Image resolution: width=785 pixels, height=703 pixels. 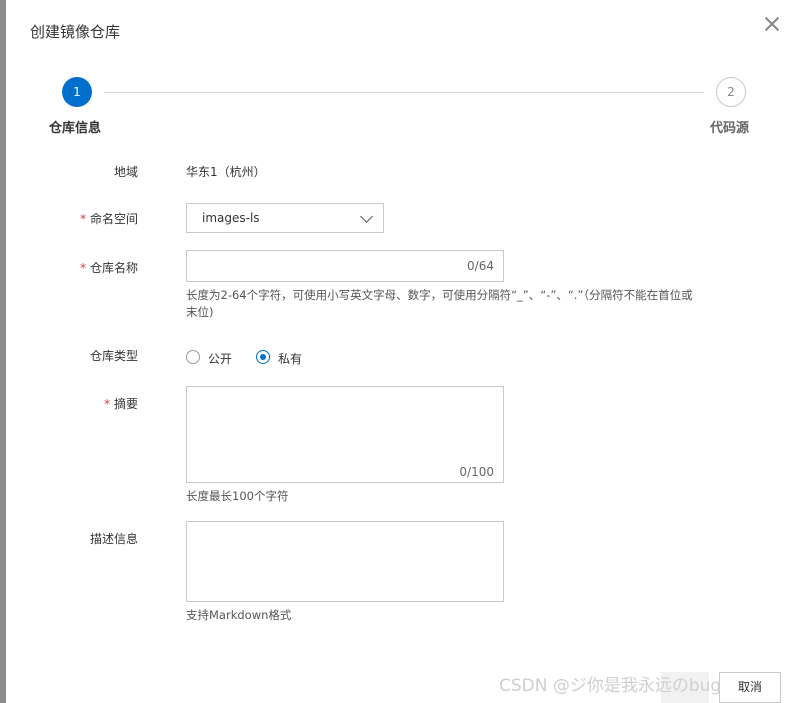 I want to click on repo-name-help-line2: 末位), so click(x=200, y=312).